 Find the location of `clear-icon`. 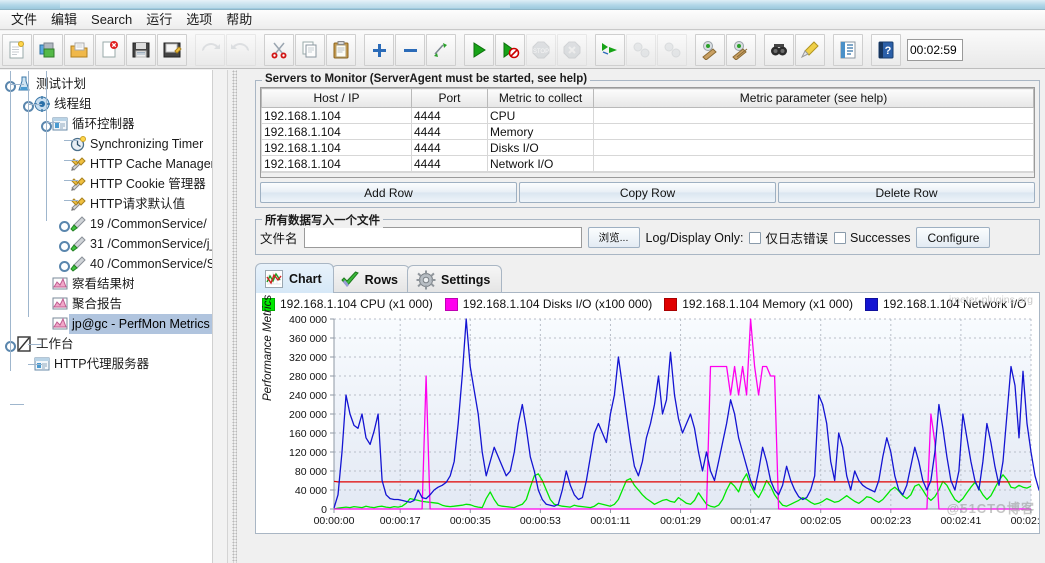

clear-icon is located at coordinates (710, 49).